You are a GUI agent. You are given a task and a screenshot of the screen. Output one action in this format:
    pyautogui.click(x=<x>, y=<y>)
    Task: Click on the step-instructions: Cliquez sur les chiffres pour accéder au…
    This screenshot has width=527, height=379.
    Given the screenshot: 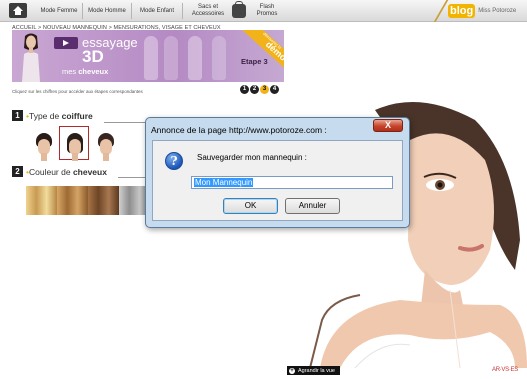 What is the action you would take?
    pyautogui.click(x=77, y=91)
    